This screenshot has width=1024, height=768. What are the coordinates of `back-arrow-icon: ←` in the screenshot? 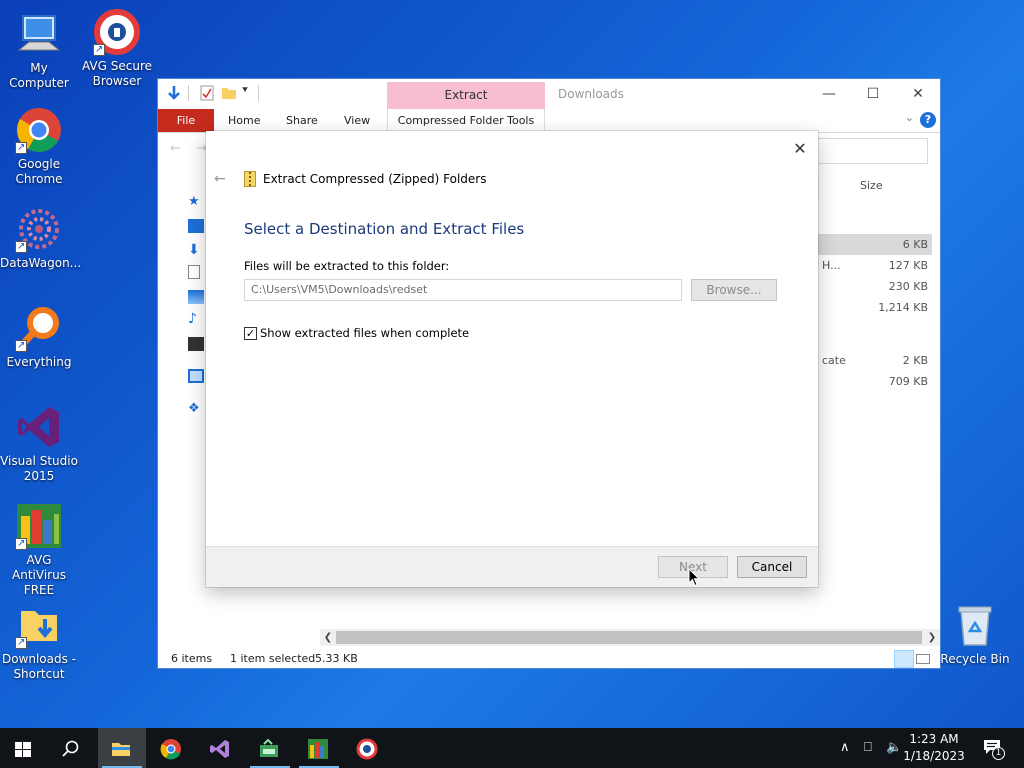 It's located at (175, 148).